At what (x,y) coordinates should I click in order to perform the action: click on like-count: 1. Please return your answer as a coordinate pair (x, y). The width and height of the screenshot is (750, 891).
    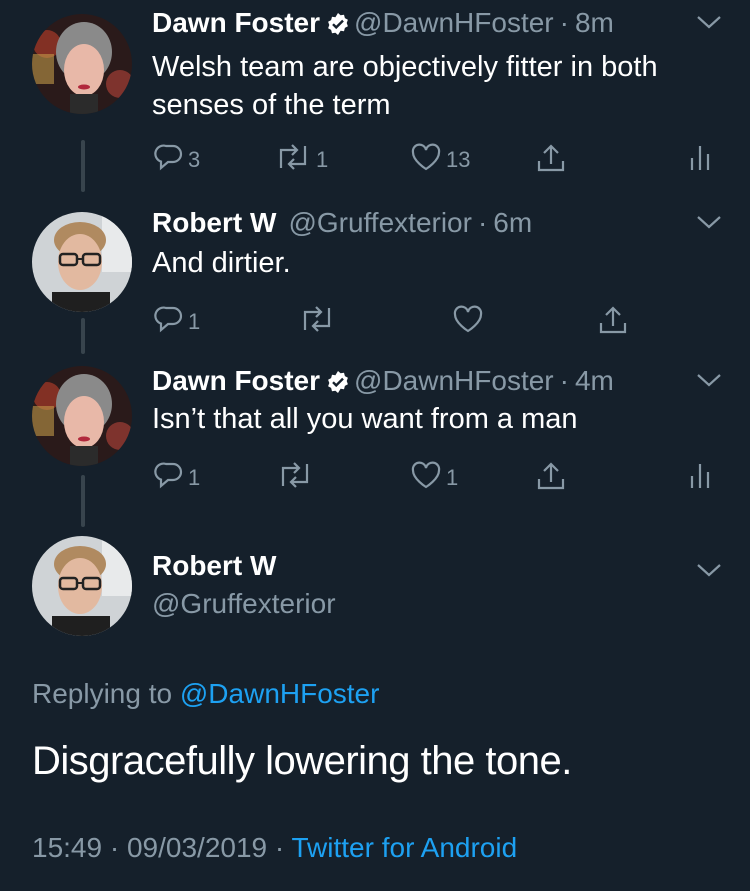
    Looking at the image, I should click on (452, 477).